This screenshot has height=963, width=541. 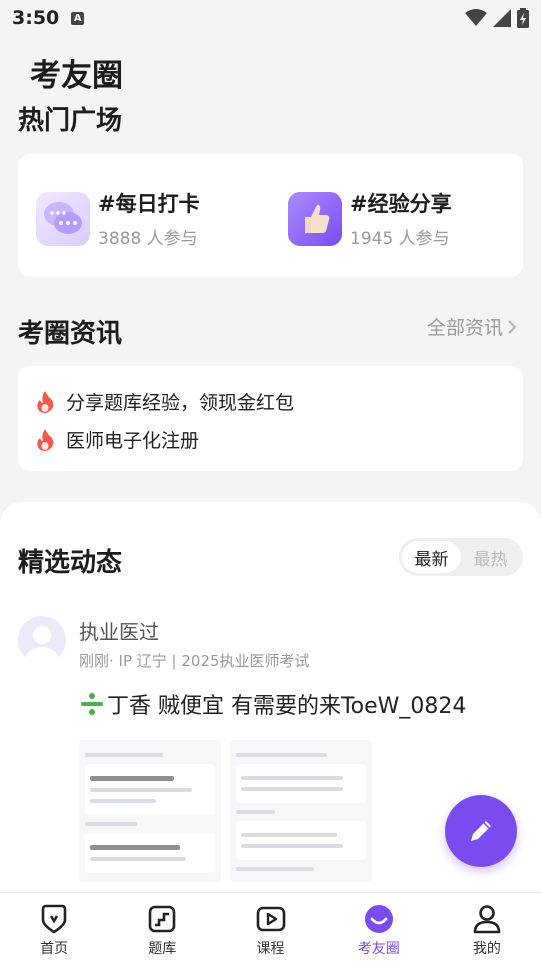 I want to click on chat-bubbles-icon, so click(x=63, y=218).